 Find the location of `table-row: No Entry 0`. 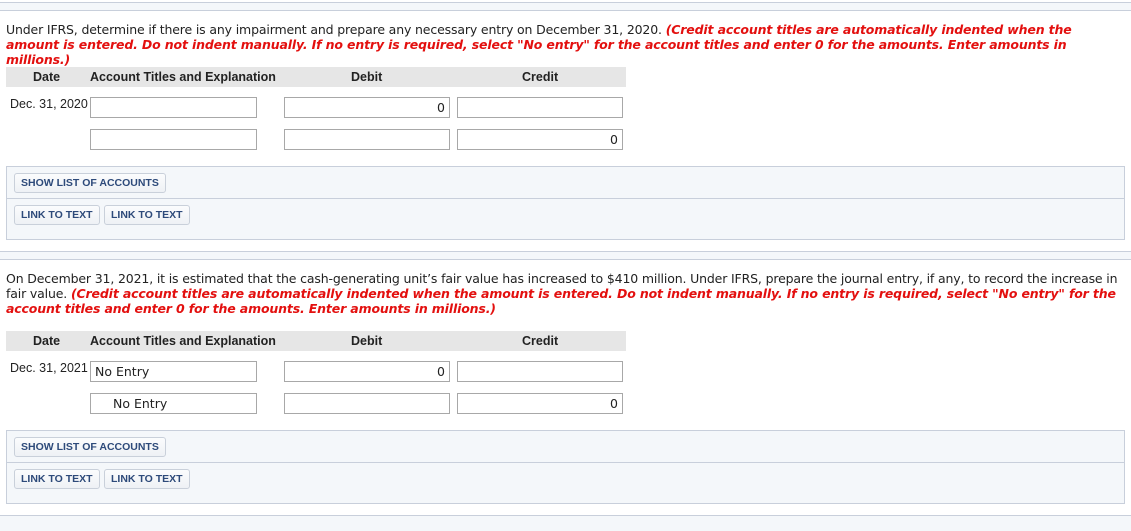

table-row: No Entry 0 is located at coordinates (316, 408).